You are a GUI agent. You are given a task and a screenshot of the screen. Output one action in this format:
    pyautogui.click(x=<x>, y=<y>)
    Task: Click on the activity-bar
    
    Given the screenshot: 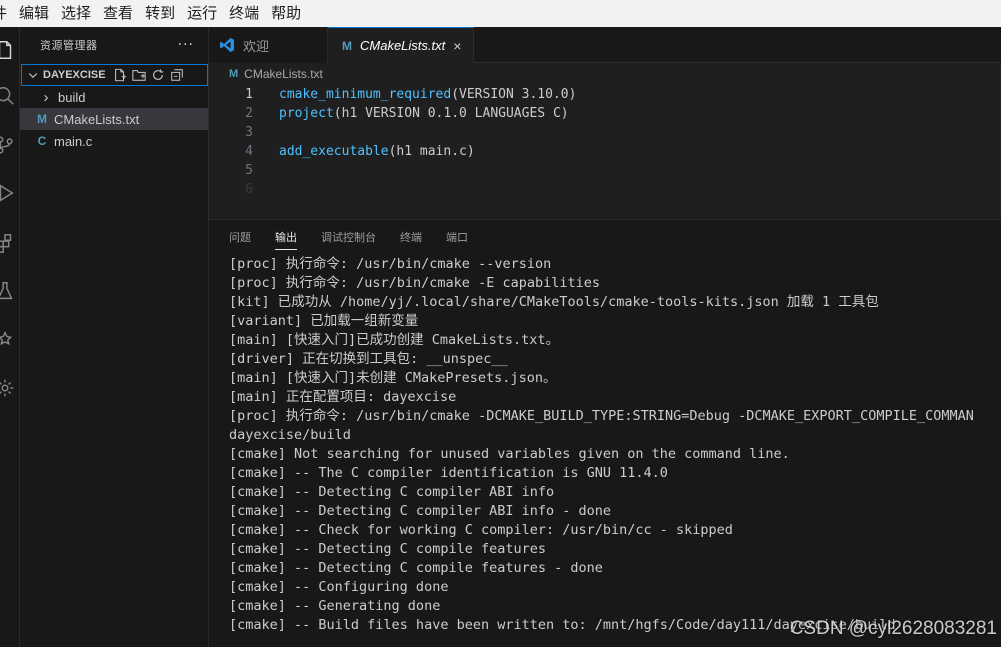 What is the action you would take?
    pyautogui.click(x=10, y=337)
    